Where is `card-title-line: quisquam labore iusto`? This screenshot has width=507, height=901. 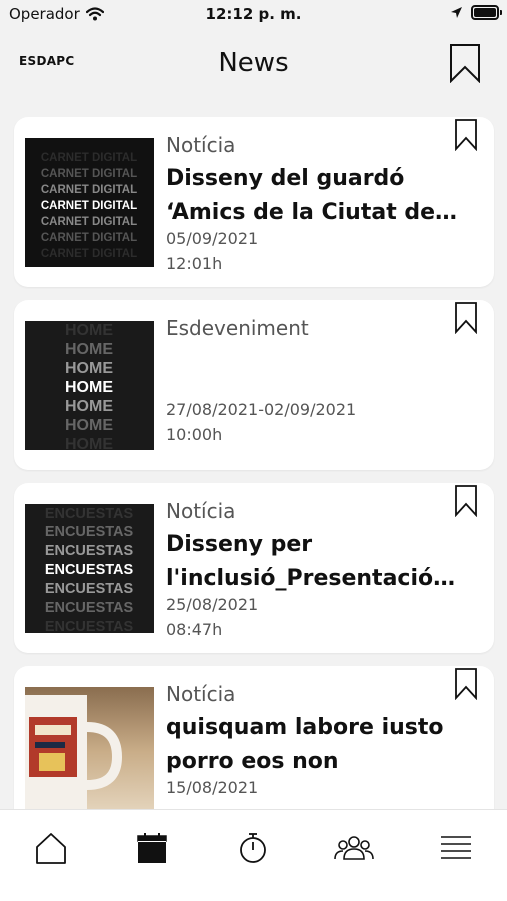
card-title-line: quisquam labore iusto is located at coordinates (305, 727).